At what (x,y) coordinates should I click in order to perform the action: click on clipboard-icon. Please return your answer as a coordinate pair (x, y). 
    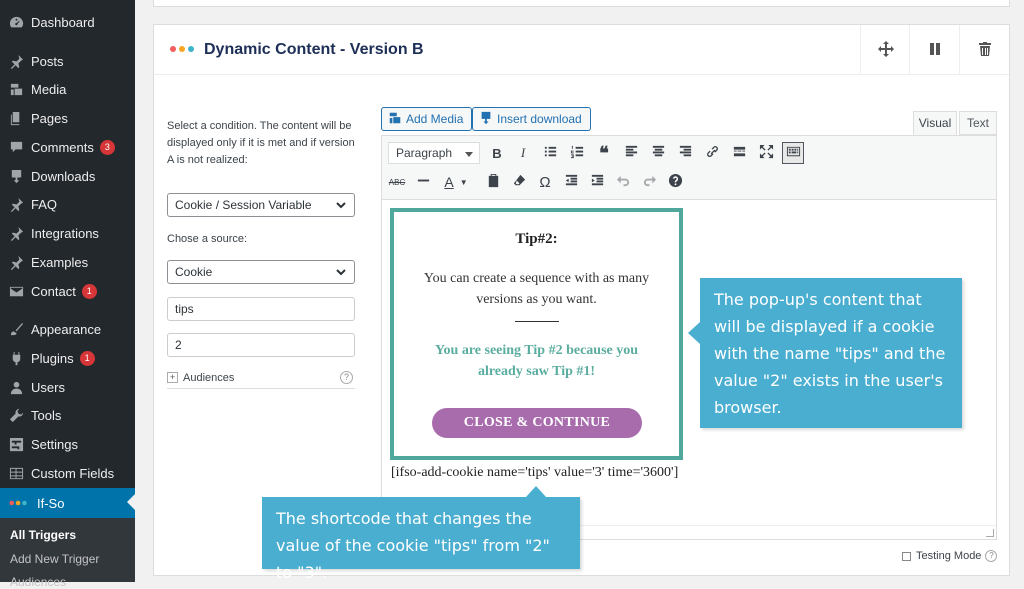
    Looking at the image, I should click on (493, 182).